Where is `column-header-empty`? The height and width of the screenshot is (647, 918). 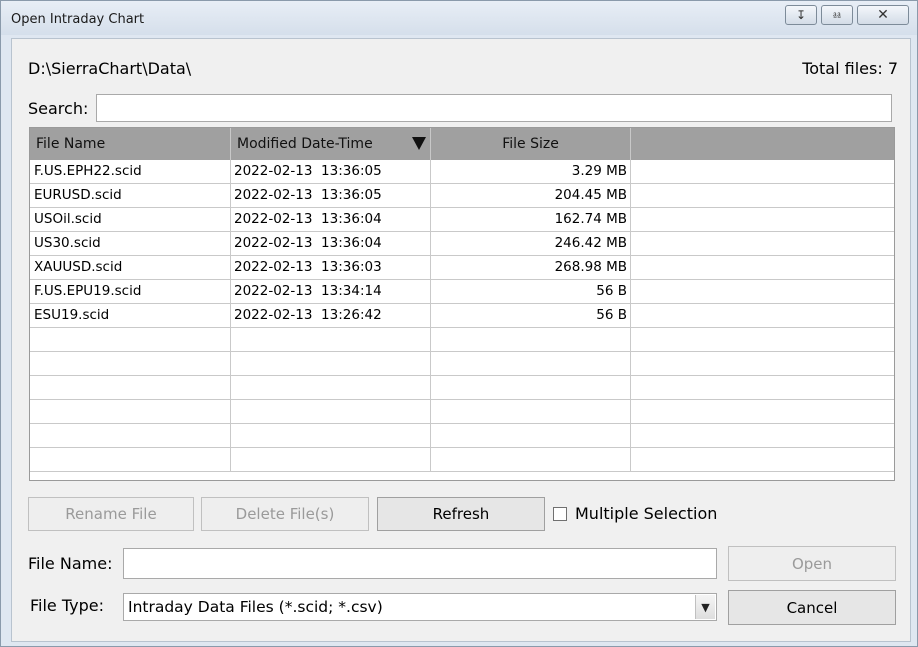 column-header-empty is located at coordinates (762, 144).